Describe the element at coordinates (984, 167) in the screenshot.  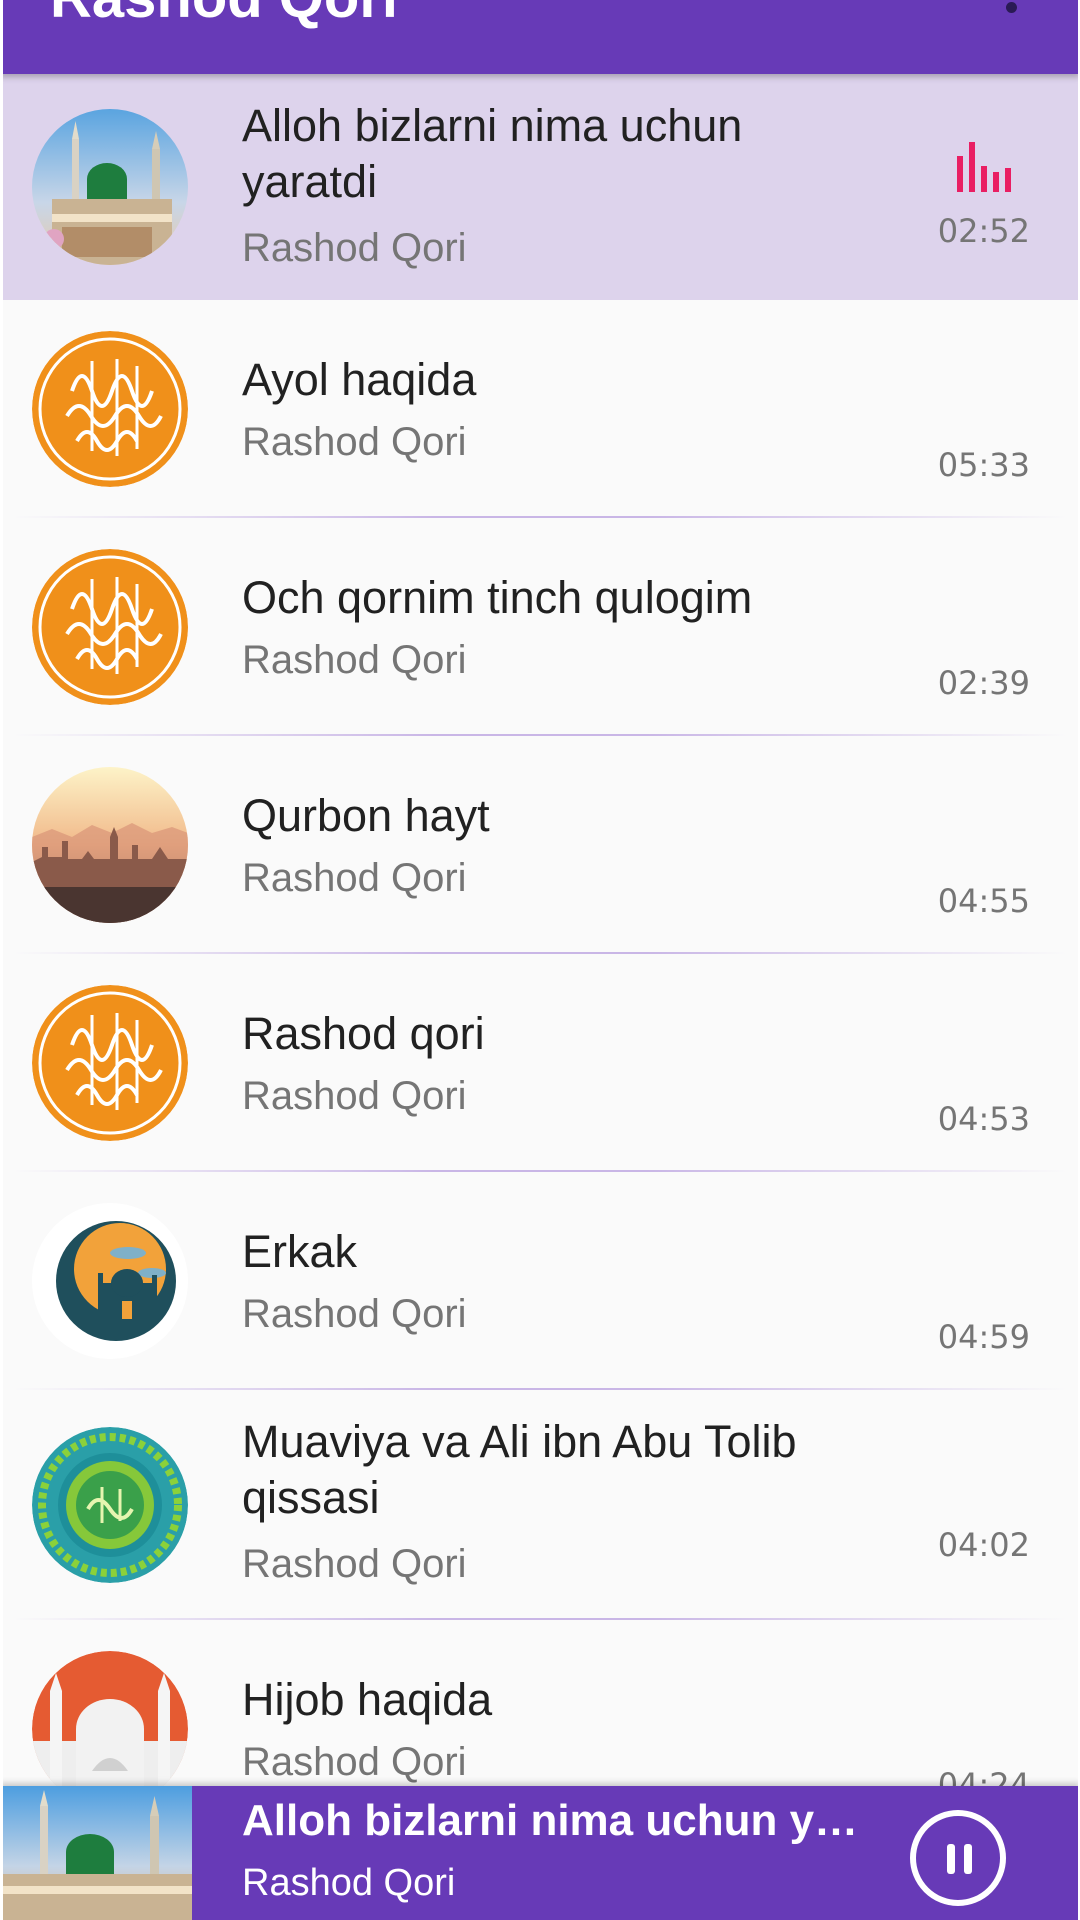
I see `equalizer-icon` at that location.